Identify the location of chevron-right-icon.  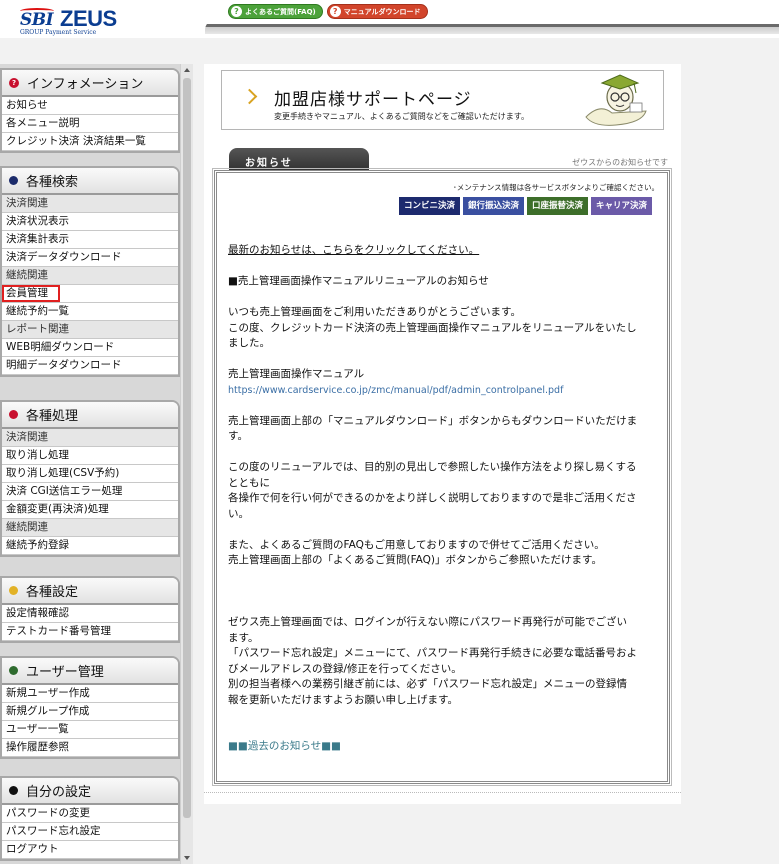
(249, 96).